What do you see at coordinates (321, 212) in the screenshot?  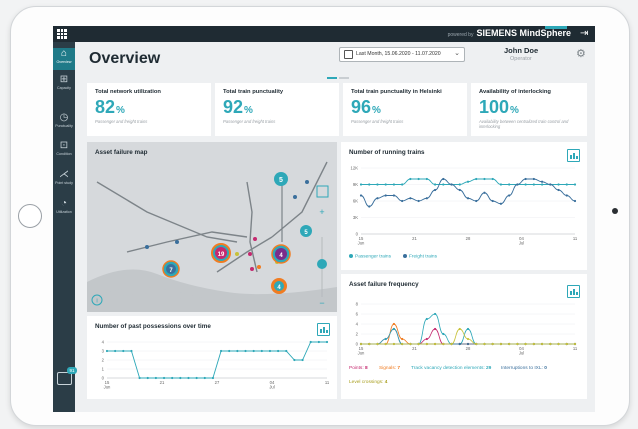 I see `zoom-in-icon: +` at bounding box center [321, 212].